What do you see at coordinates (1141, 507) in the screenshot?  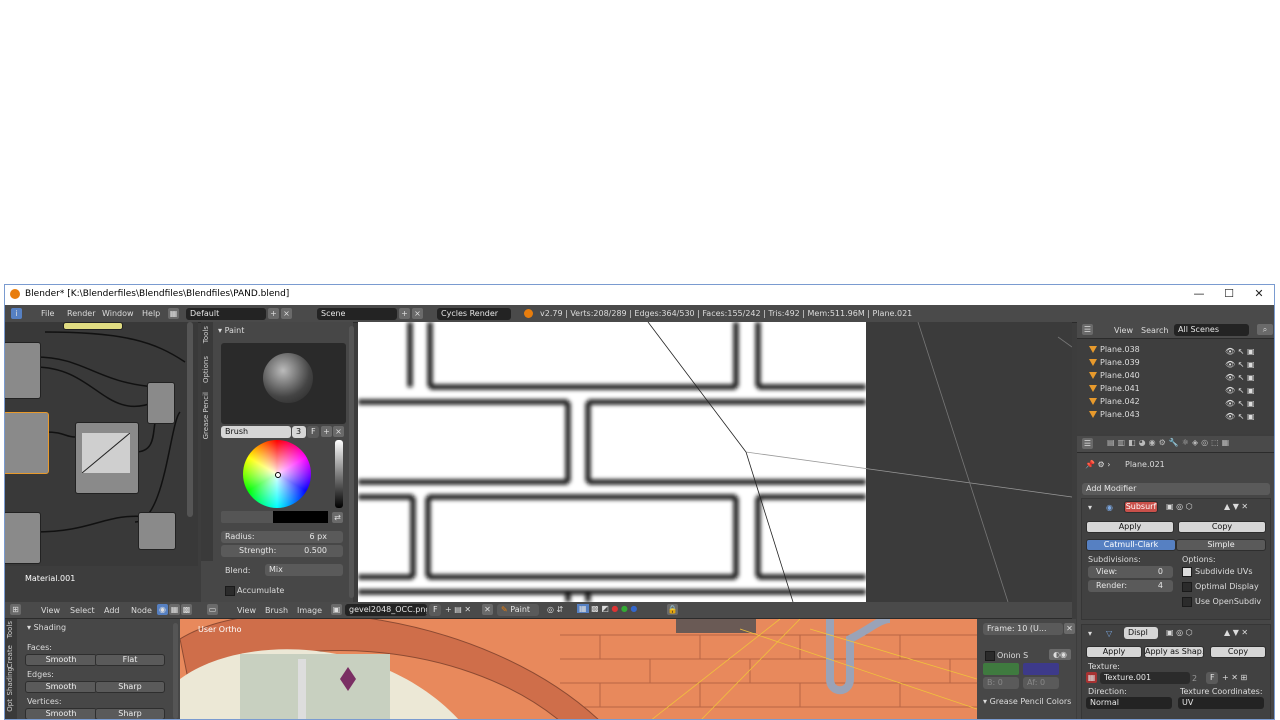 I see `subsurf-name-field: Subsurf` at bounding box center [1141, 507].